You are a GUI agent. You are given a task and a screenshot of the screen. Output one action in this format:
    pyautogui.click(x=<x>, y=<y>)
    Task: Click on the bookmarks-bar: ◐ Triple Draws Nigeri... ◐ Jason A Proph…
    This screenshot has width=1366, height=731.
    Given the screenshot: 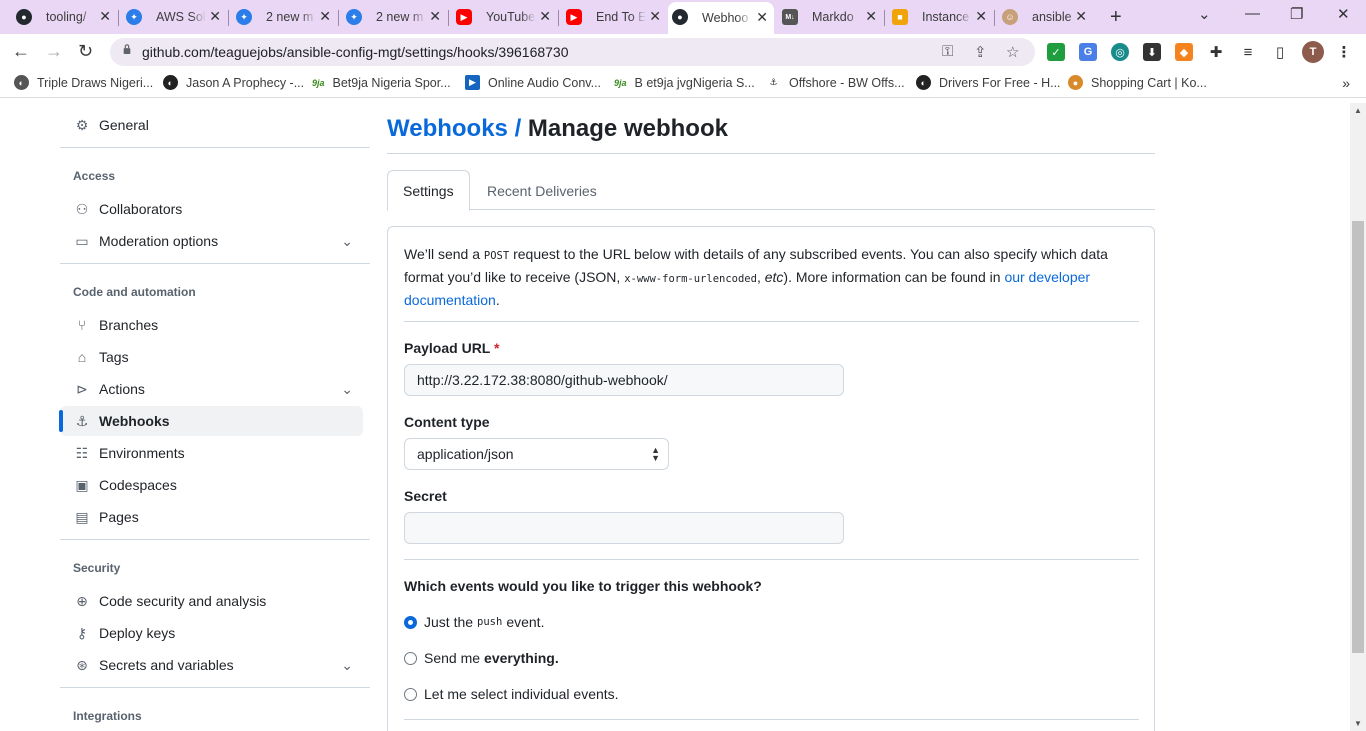 What is the action you would take?
    pyautogui.click(x=683, y=84)
    